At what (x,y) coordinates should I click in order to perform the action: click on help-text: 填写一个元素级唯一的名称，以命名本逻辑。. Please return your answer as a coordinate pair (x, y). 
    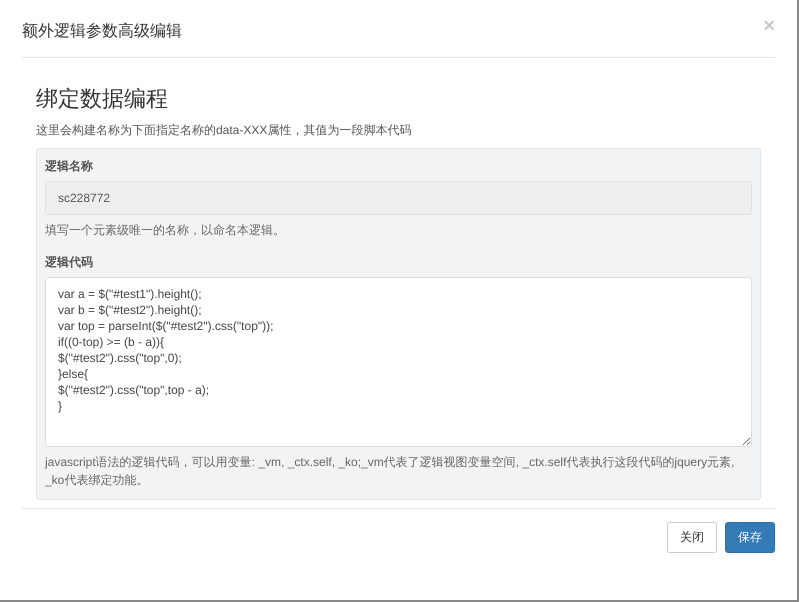
    Looking at the image, I should click on (165, 230).